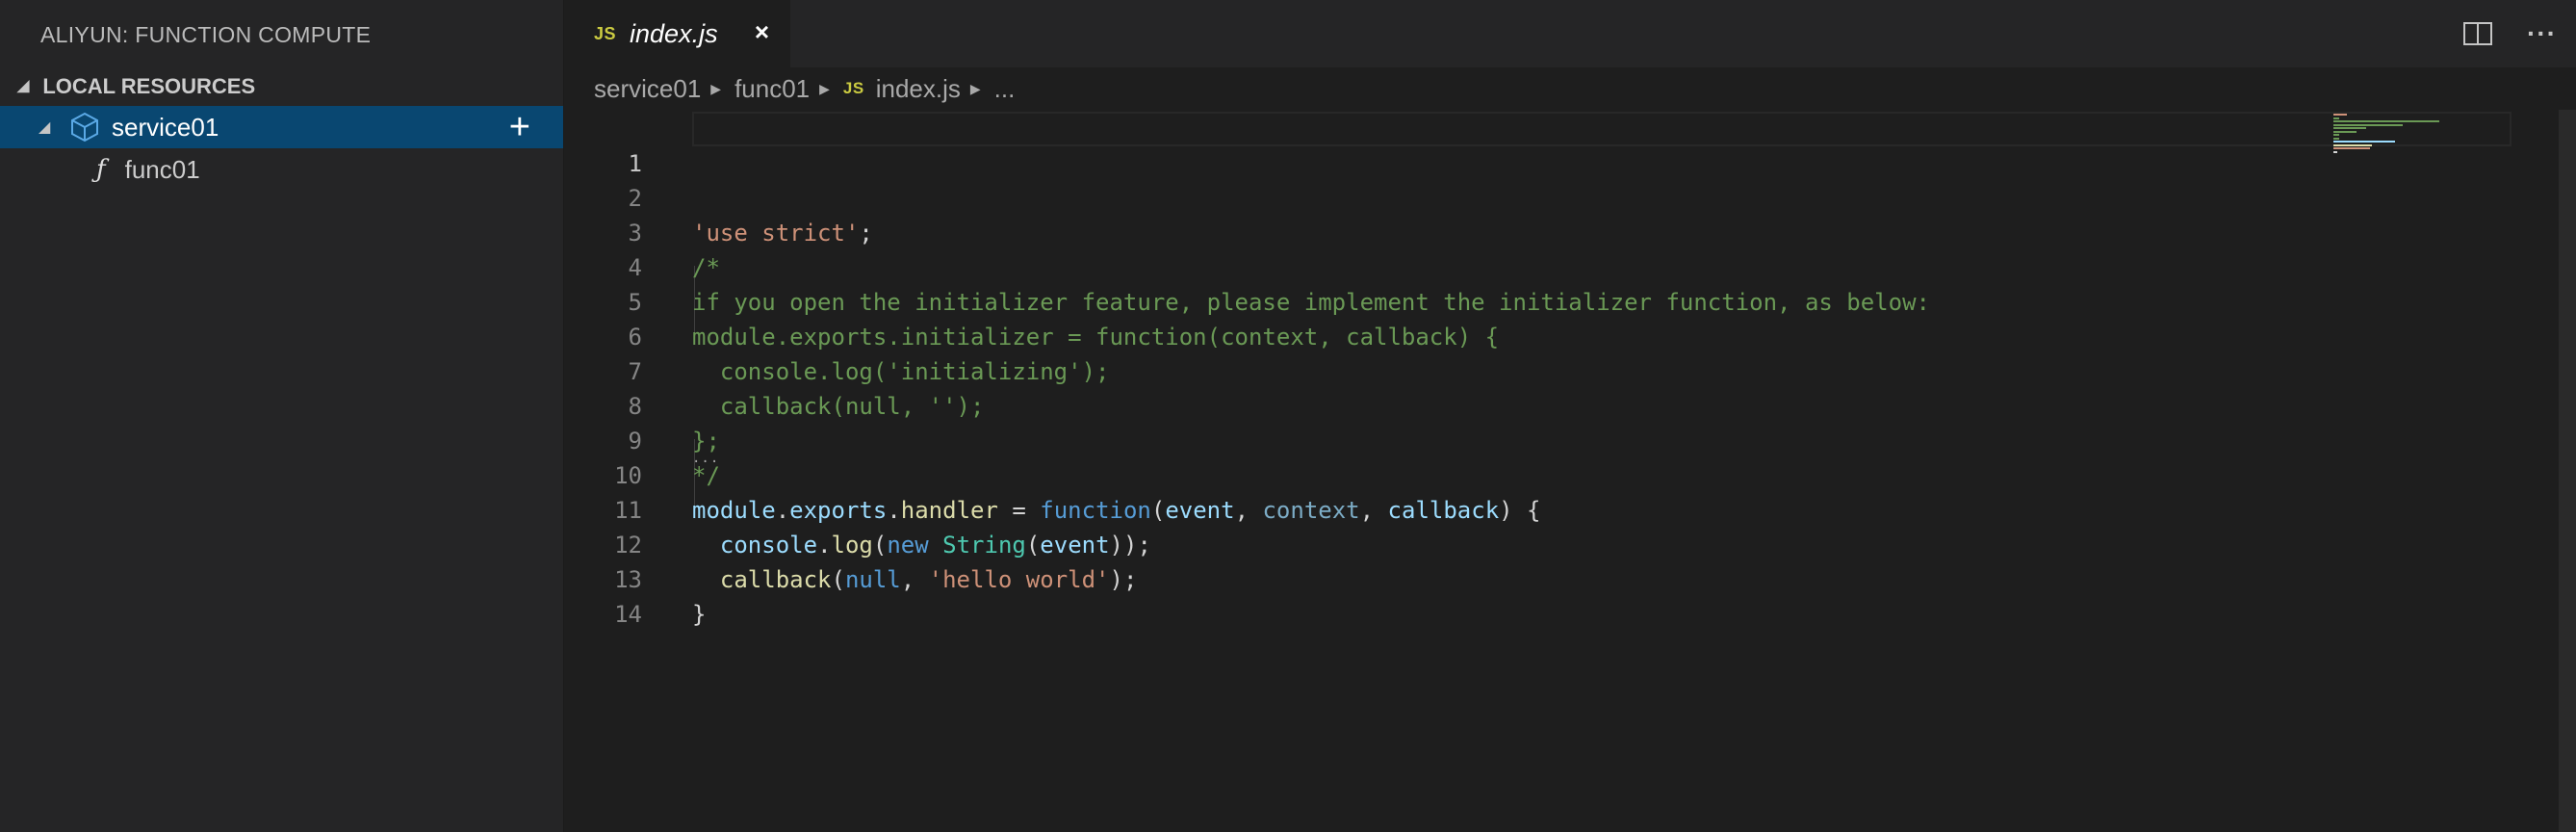 This screenshot has width=2576, height=832. I want to click on minimap, so click(2391, 138).